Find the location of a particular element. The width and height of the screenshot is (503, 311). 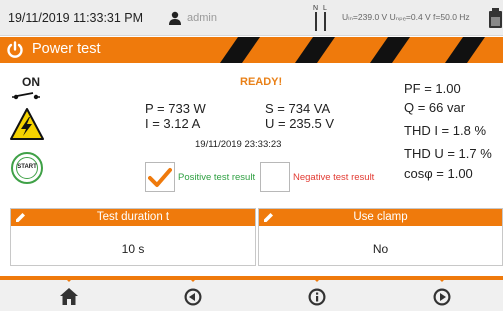

back-button is located at coordinates (194, 293).